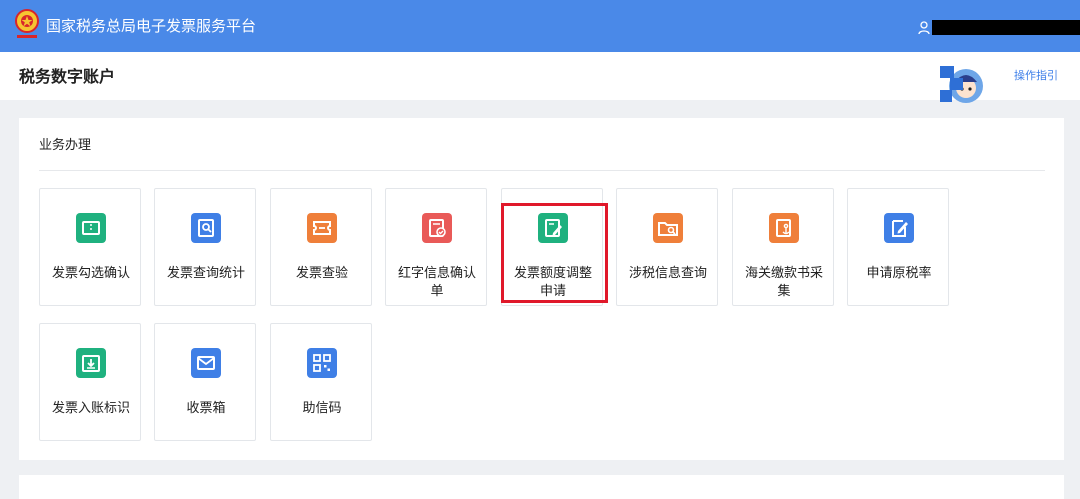 This screenshot has height=499, width=1080. What do you see at coordinates (27, 25) in the screenshot?
I see `tax-emblem-icon` at bounding box center [27, 25].